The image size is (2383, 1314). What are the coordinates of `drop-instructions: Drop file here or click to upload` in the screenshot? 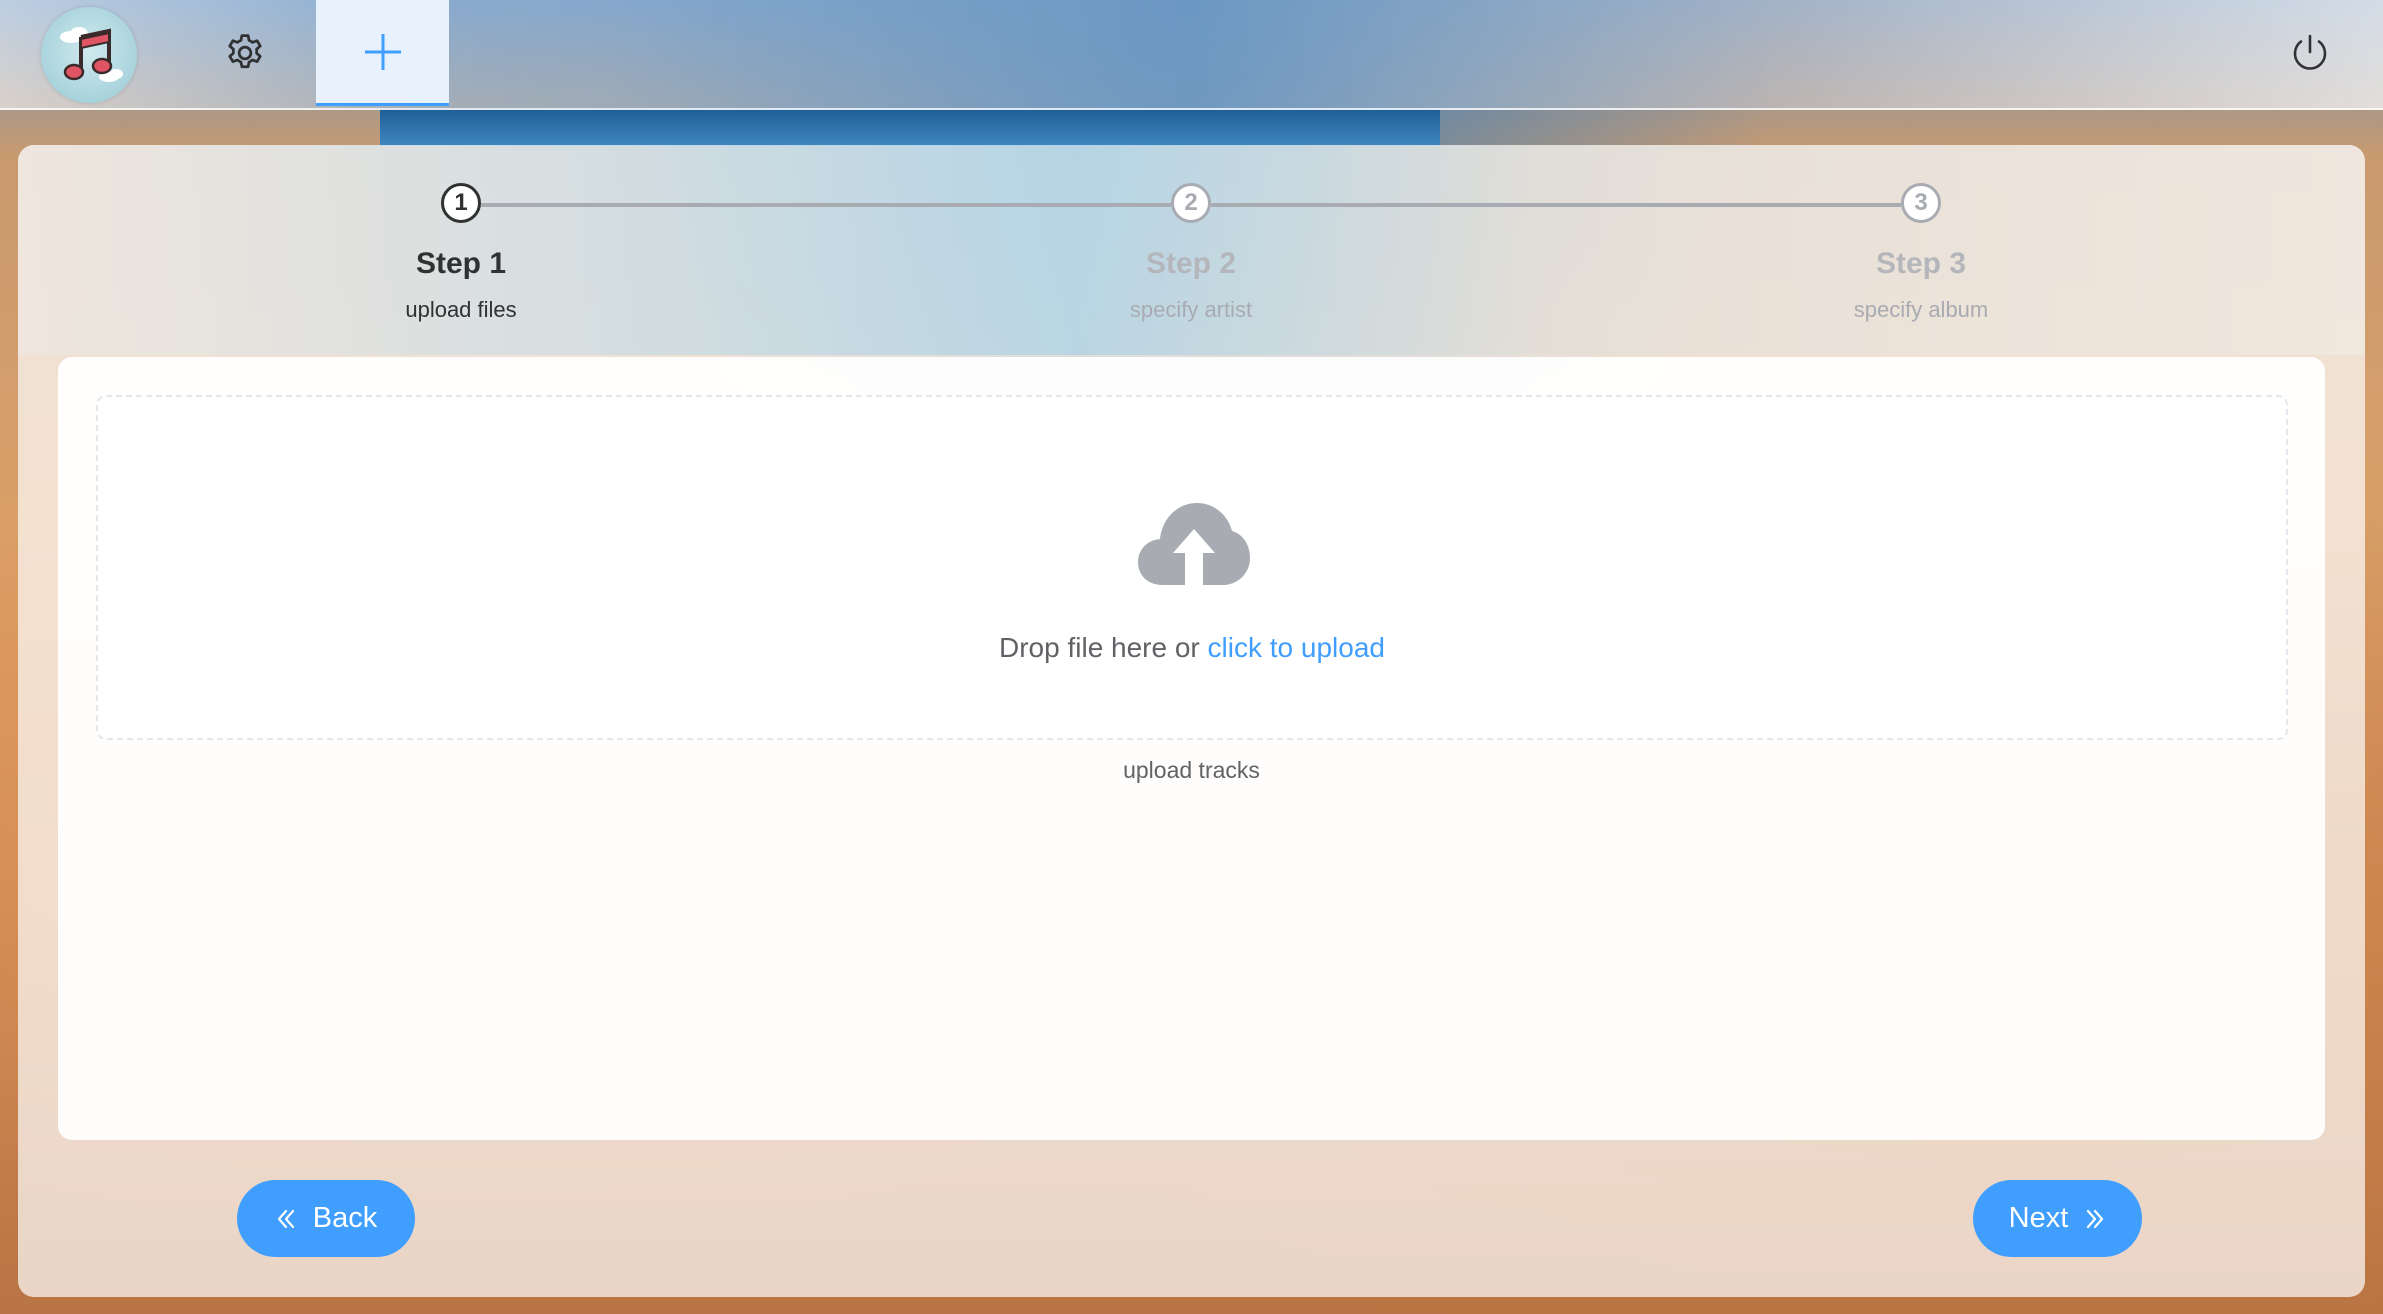 It's located at (1192, 648).